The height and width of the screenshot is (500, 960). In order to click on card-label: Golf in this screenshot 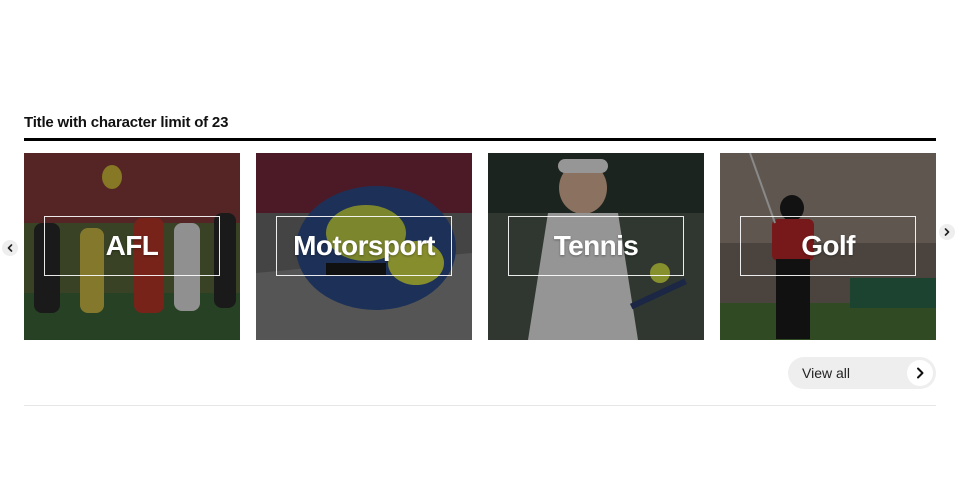, I will do `click(828, 245)`.